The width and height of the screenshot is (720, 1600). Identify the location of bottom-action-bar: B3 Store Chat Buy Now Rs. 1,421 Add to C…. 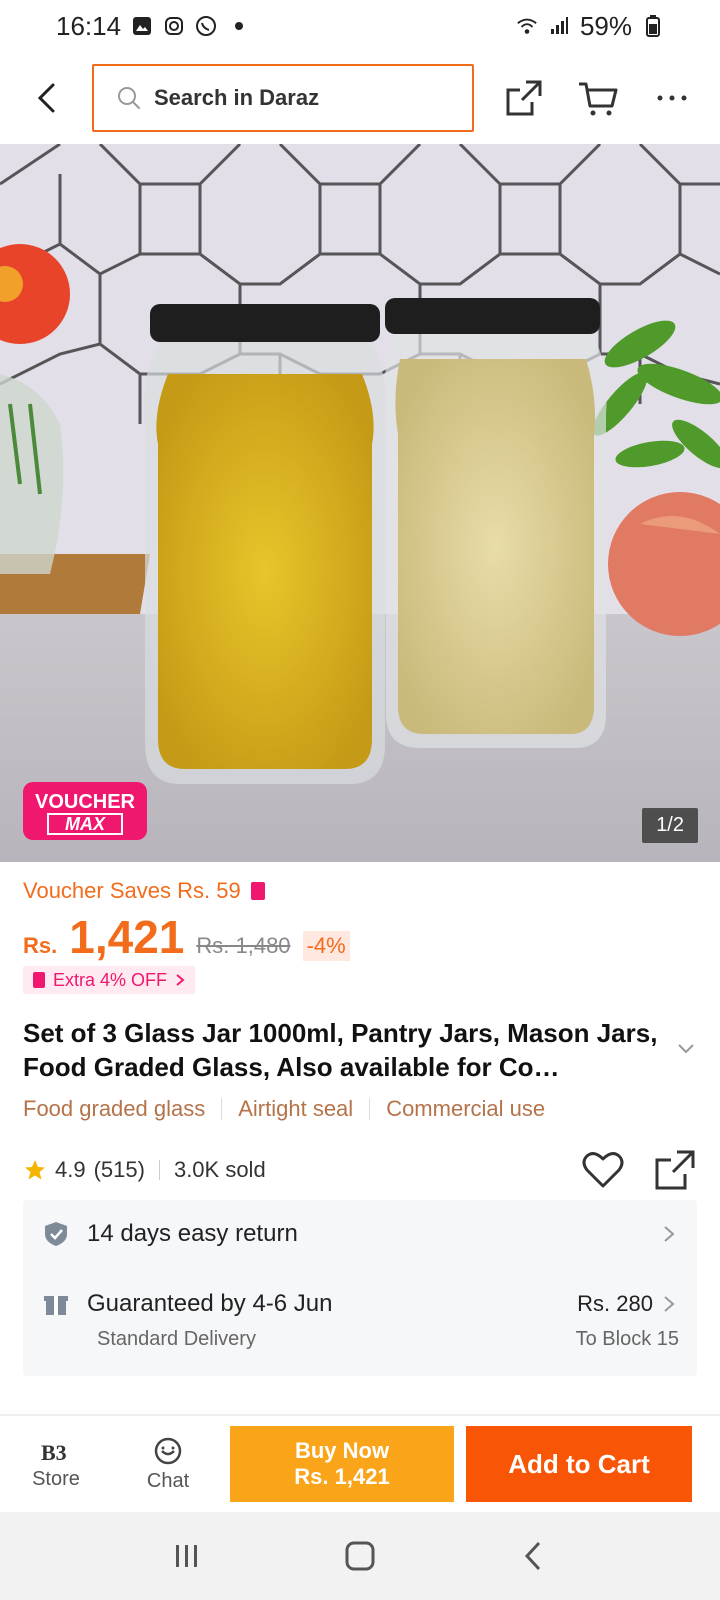
(360, 1464).